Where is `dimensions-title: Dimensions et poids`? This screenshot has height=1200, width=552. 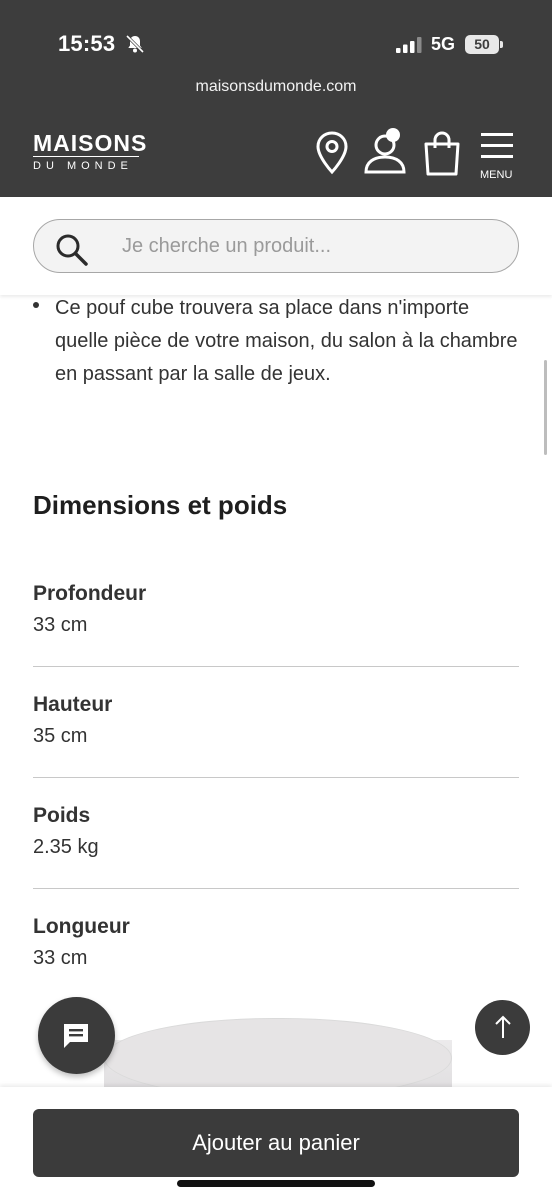 dimensions-title: Dimensions et poids is located at coordinates (160, 505).